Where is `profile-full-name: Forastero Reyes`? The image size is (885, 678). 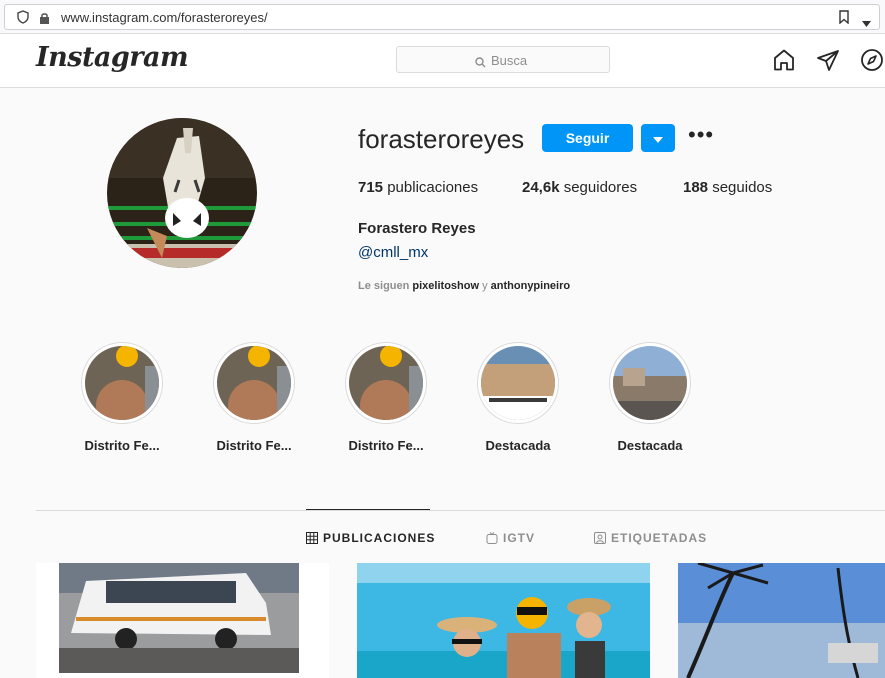
profile-full-name: Forastero Reyes is located at coordinates (417, 228).